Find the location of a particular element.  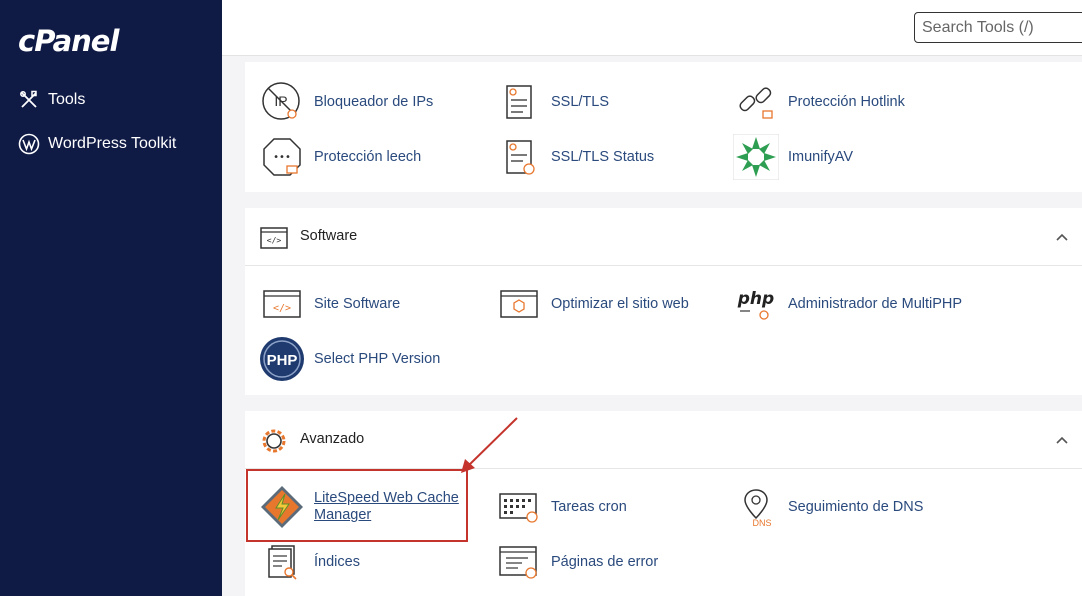

tool-error-pages: Páginas de error is located at coordinates (577, 562).